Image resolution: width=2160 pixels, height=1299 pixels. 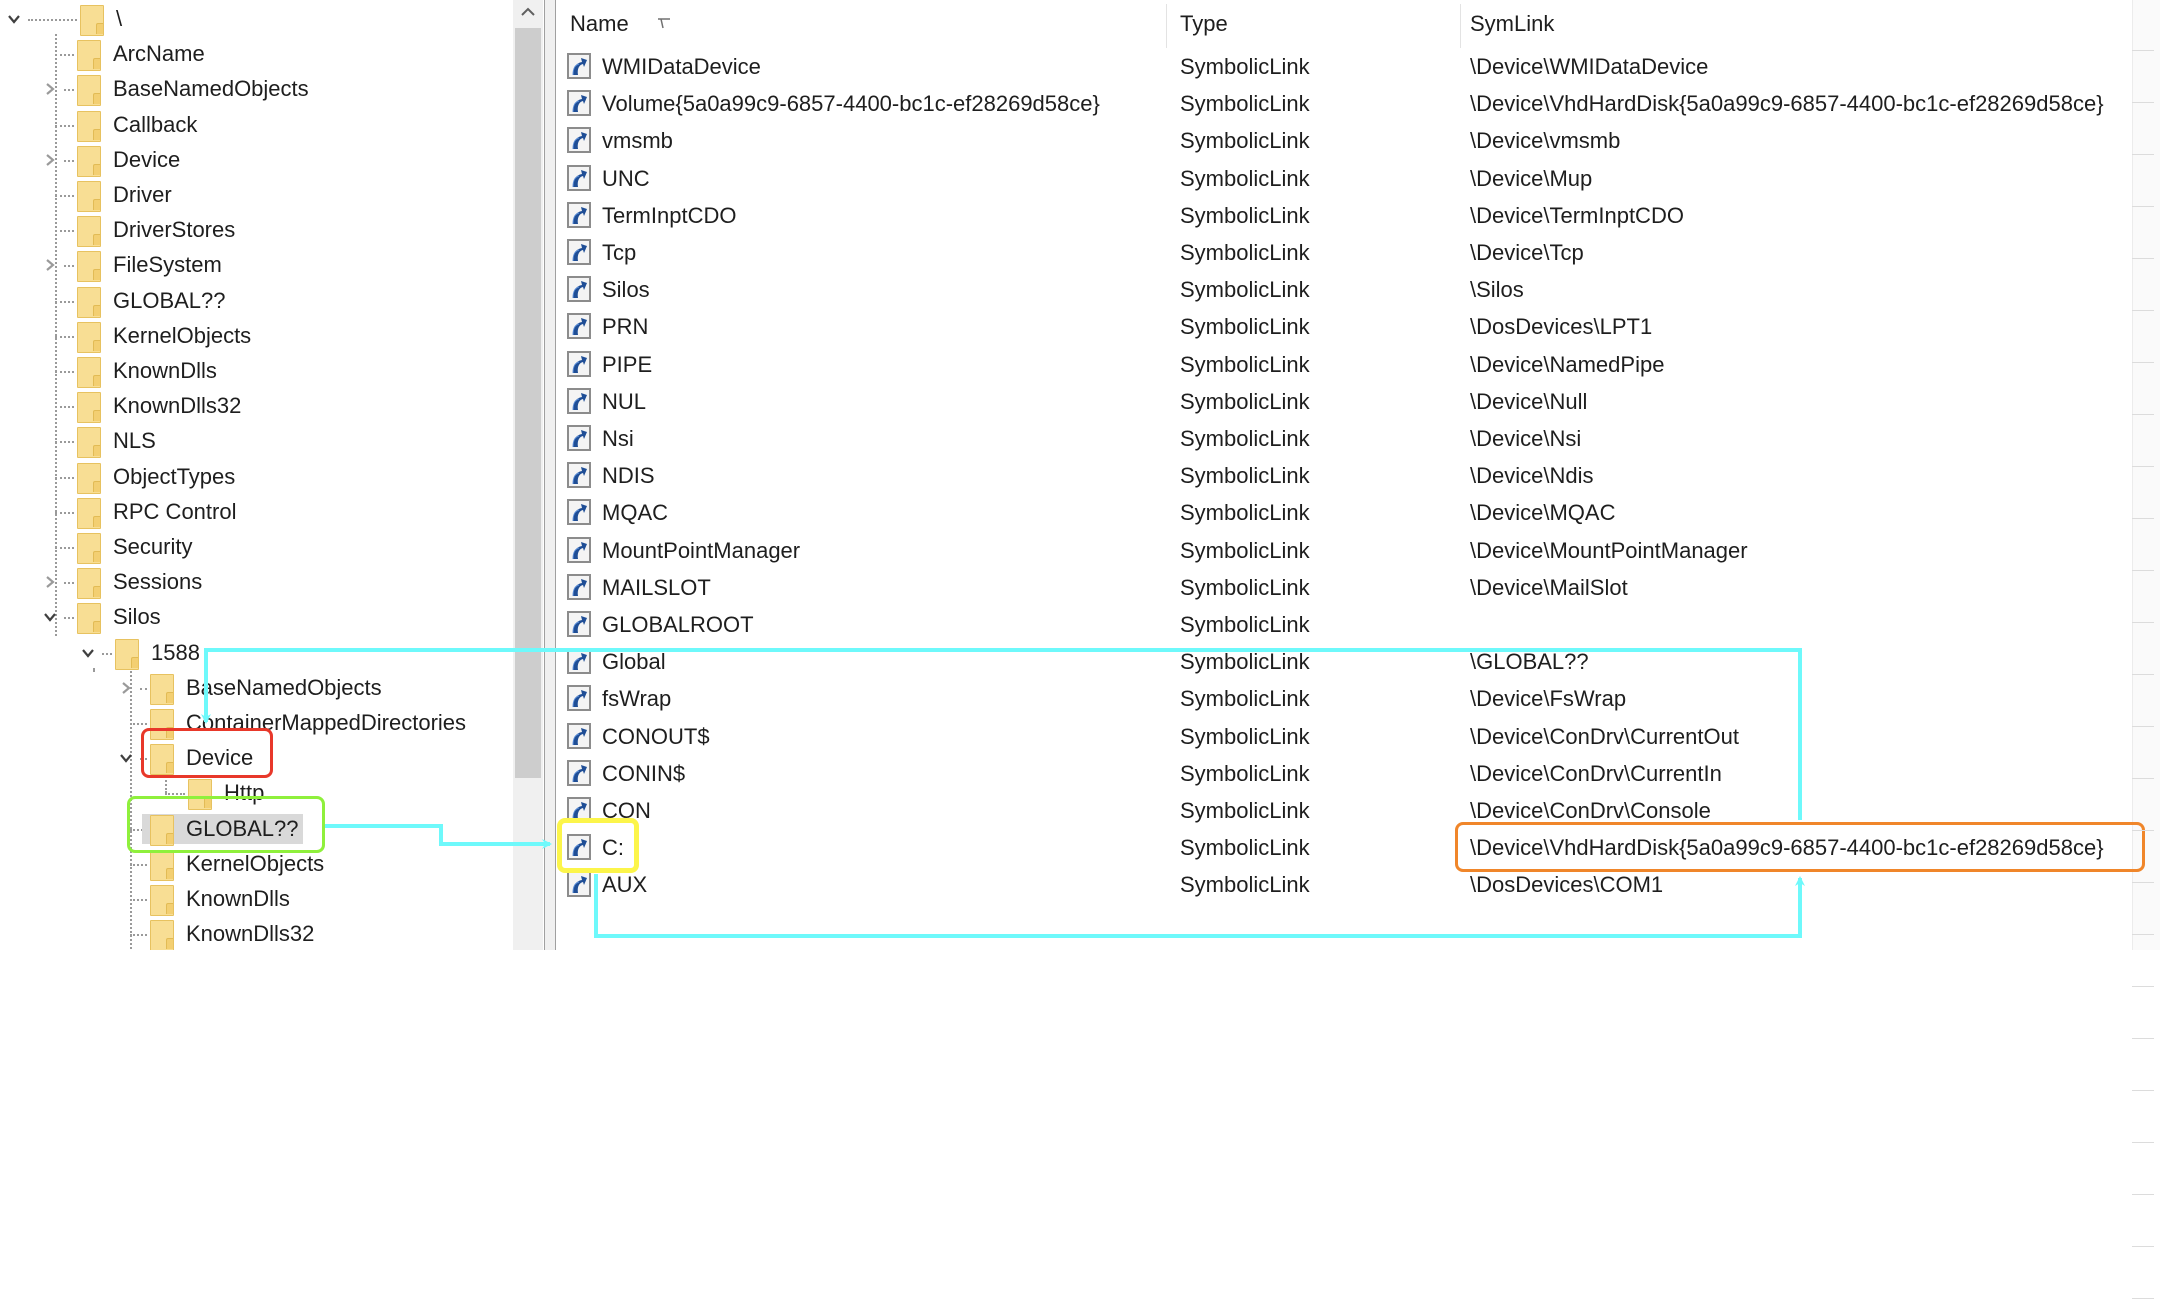 I want to click on list-row: Tcp SymbolicLink \Device\Tcp, so click(x=1346, y=252).